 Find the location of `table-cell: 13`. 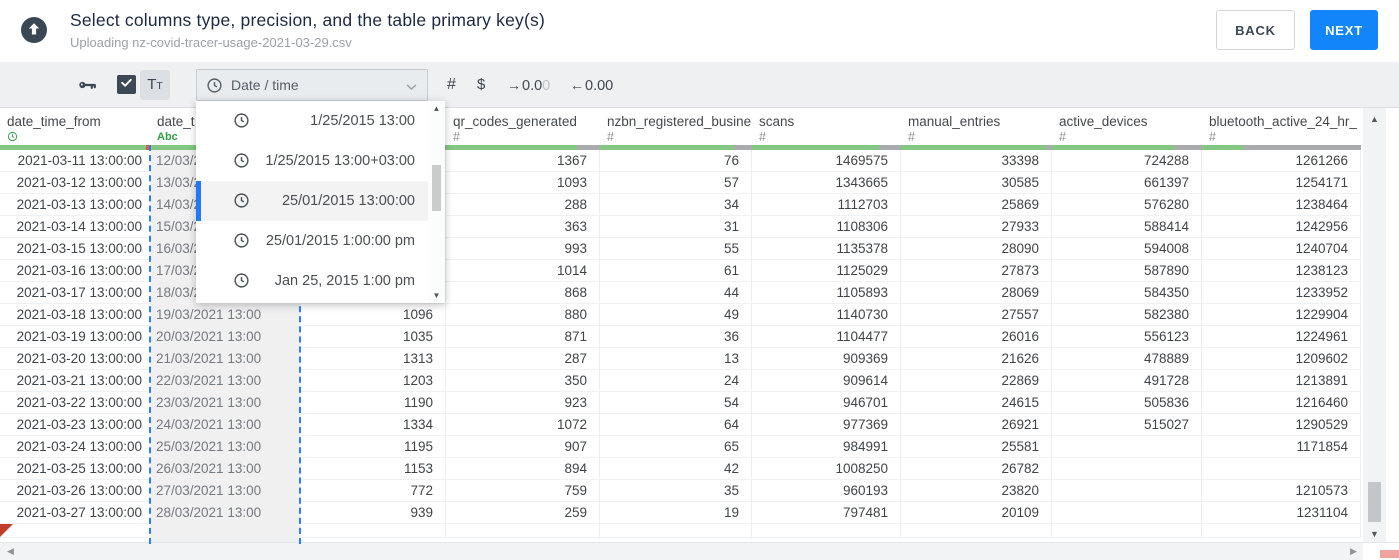

table-cell: 13 is located at coordinates (676, 359).